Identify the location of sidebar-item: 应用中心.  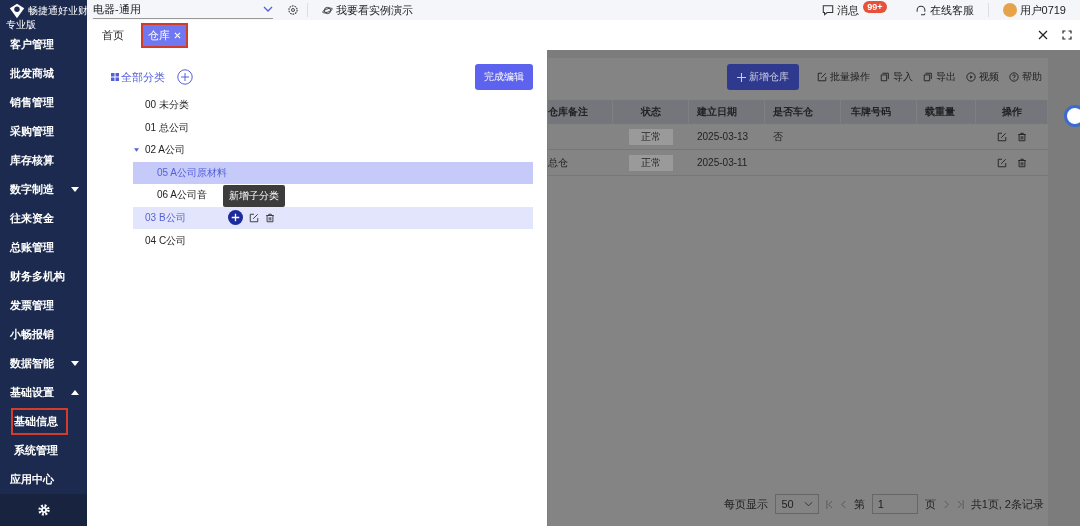
(43, 479).